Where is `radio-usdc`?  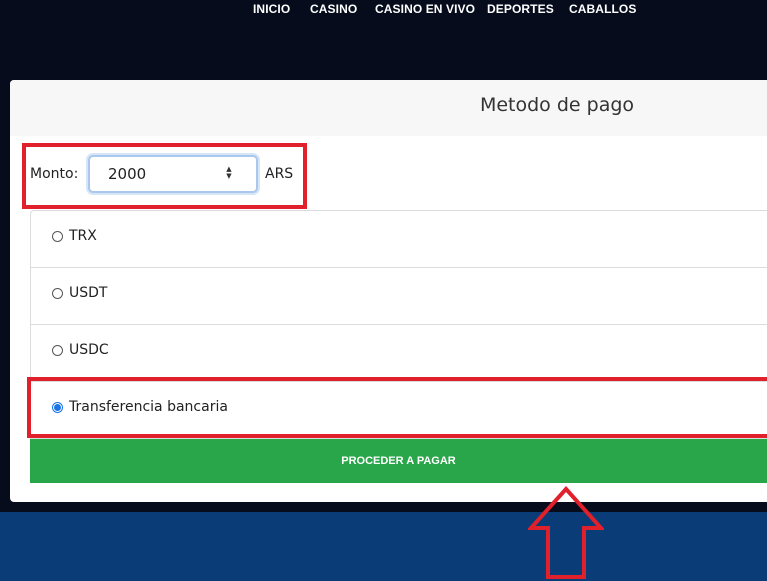 radio-usdc is located at coordinates (57, 350).